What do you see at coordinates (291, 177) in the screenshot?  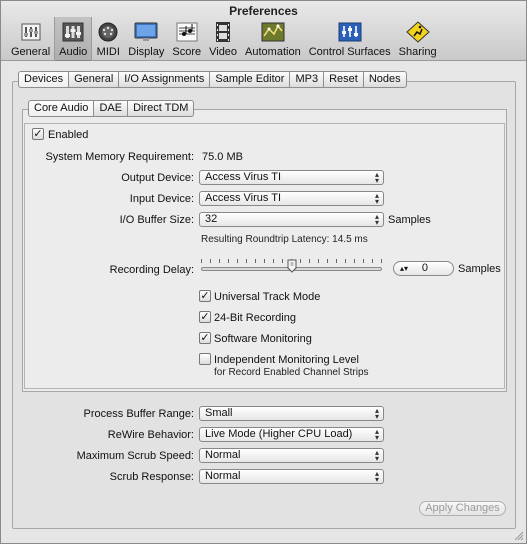 I see `output-device-popup: Access Virus TI ▴ ▾` at bounding box center [291, 177].